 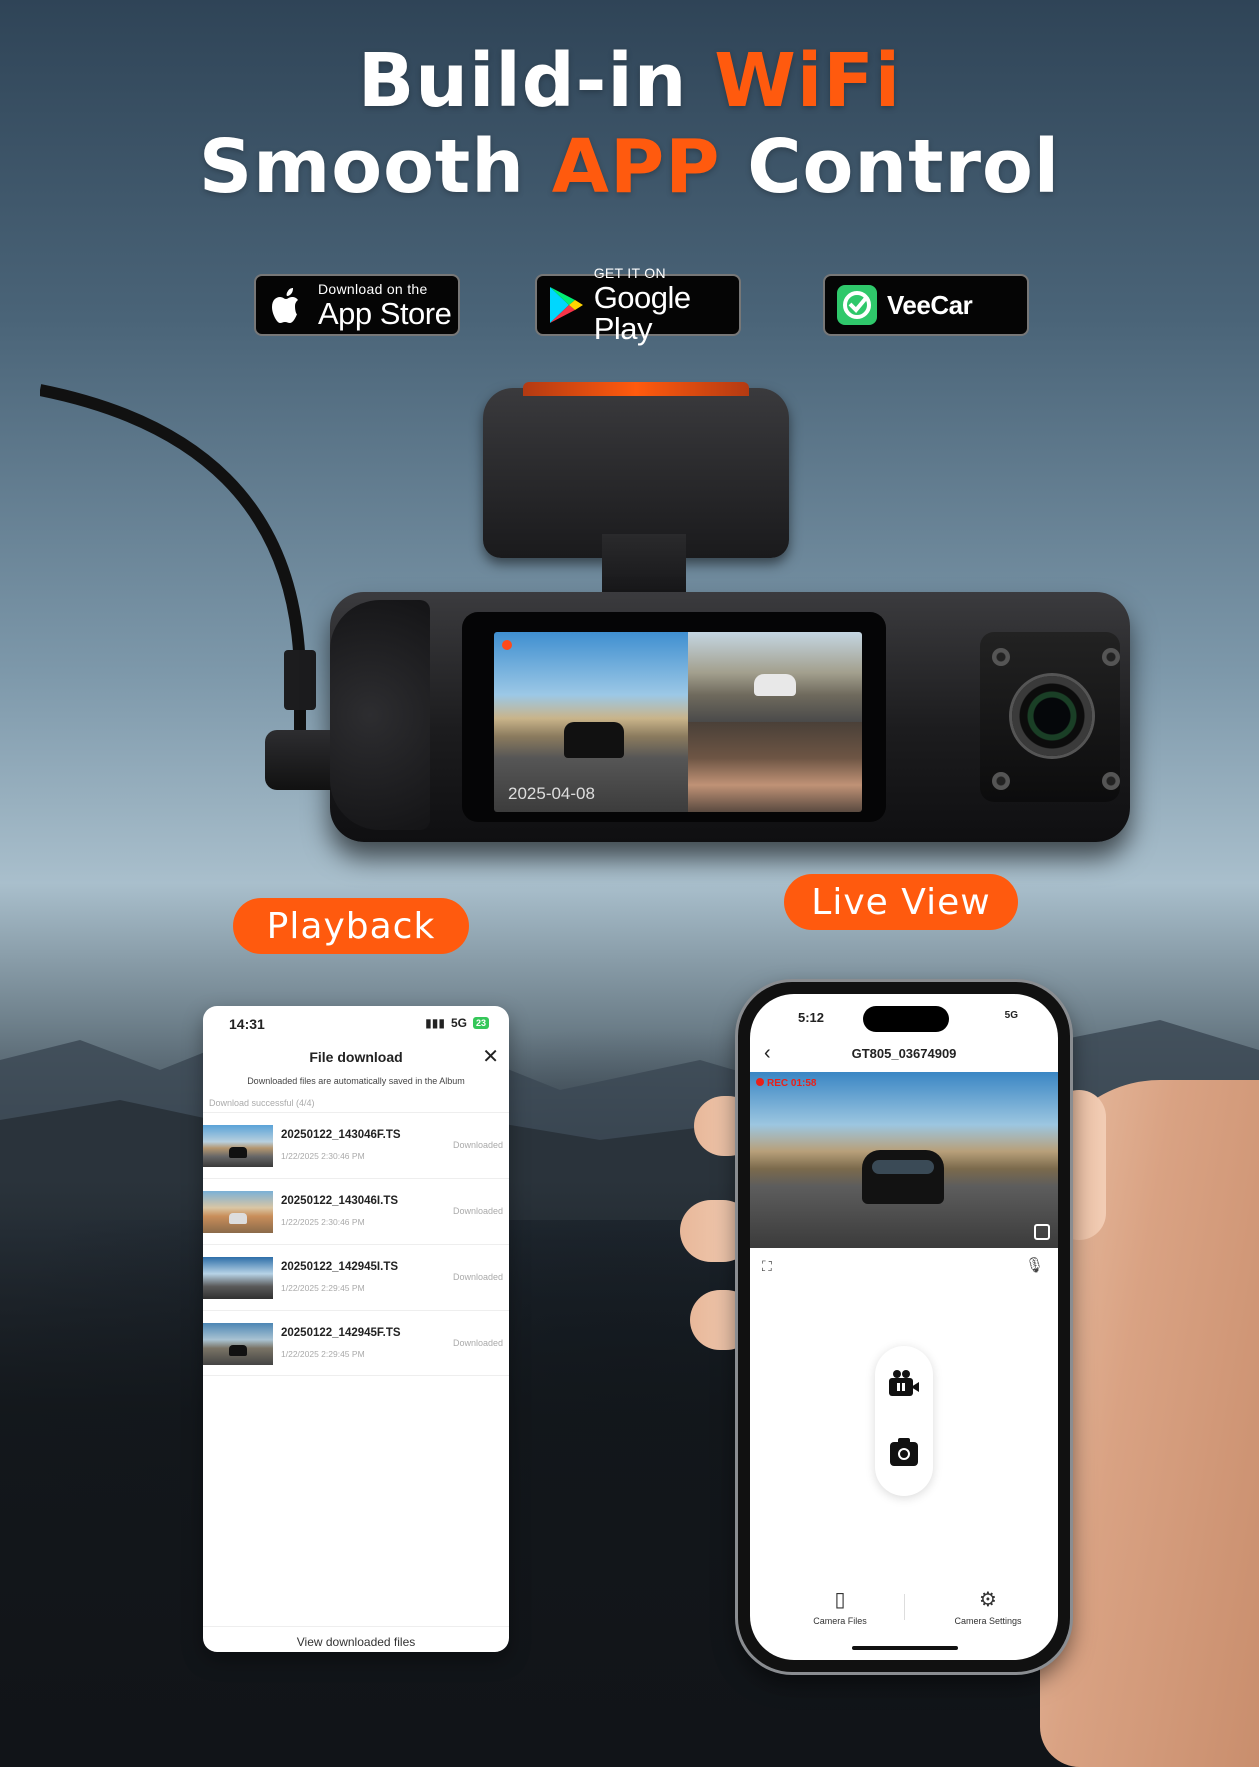 What do you see at coordinates (1011, 1015) in the screenshot?
I see `battery-icon: 5G` at bounding box center [1011, 1015].